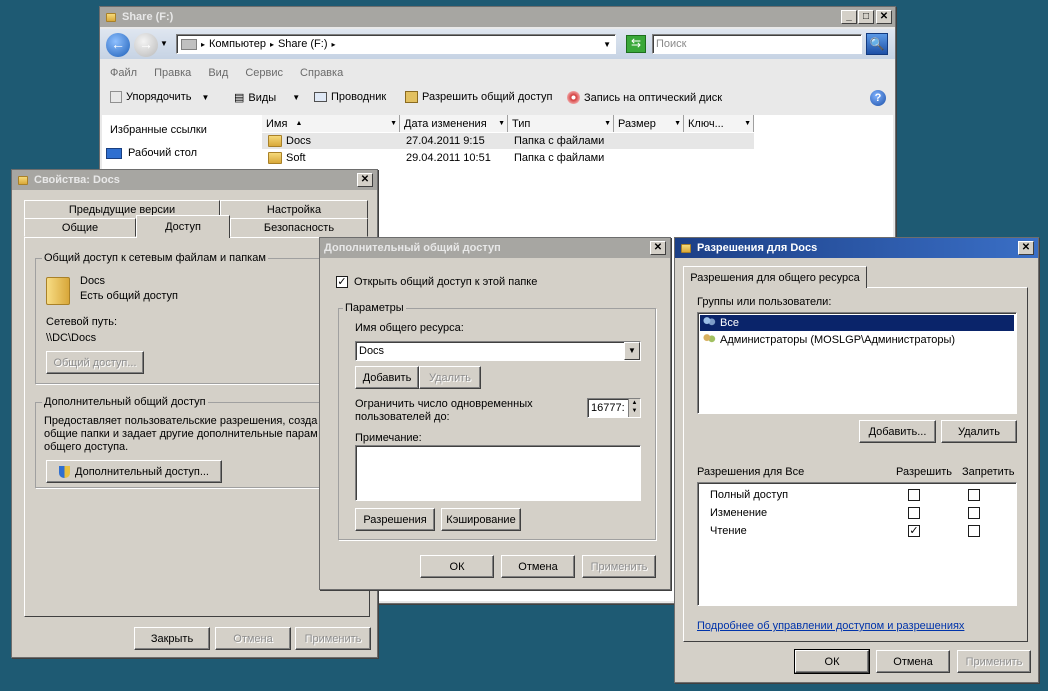  Describe the element at coordinates (866, 17) in the screenshot. I see `maximize-button: □` at that location.